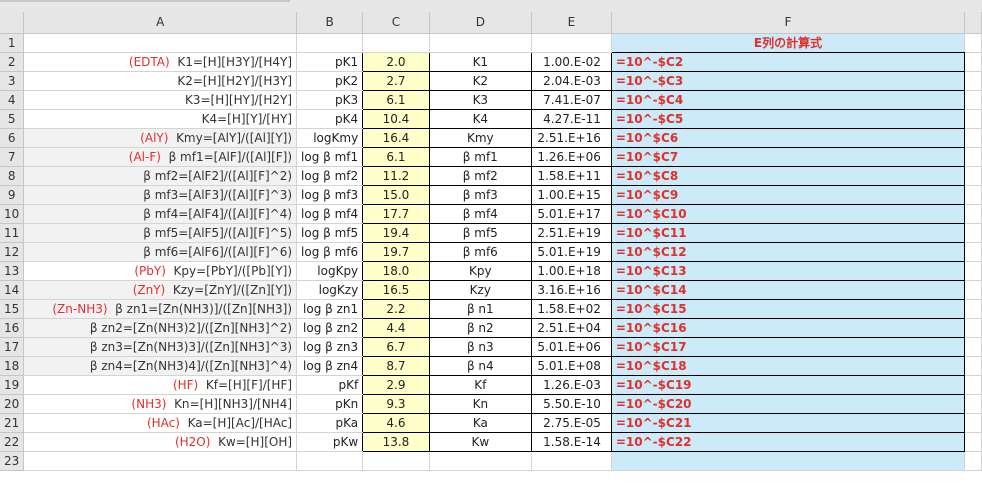 This screenshot has height=490, width=982. Describe the element at coordinates (571, 99) in the screenshot. I see `cell-e-result: 7.41.E-07` at that location.